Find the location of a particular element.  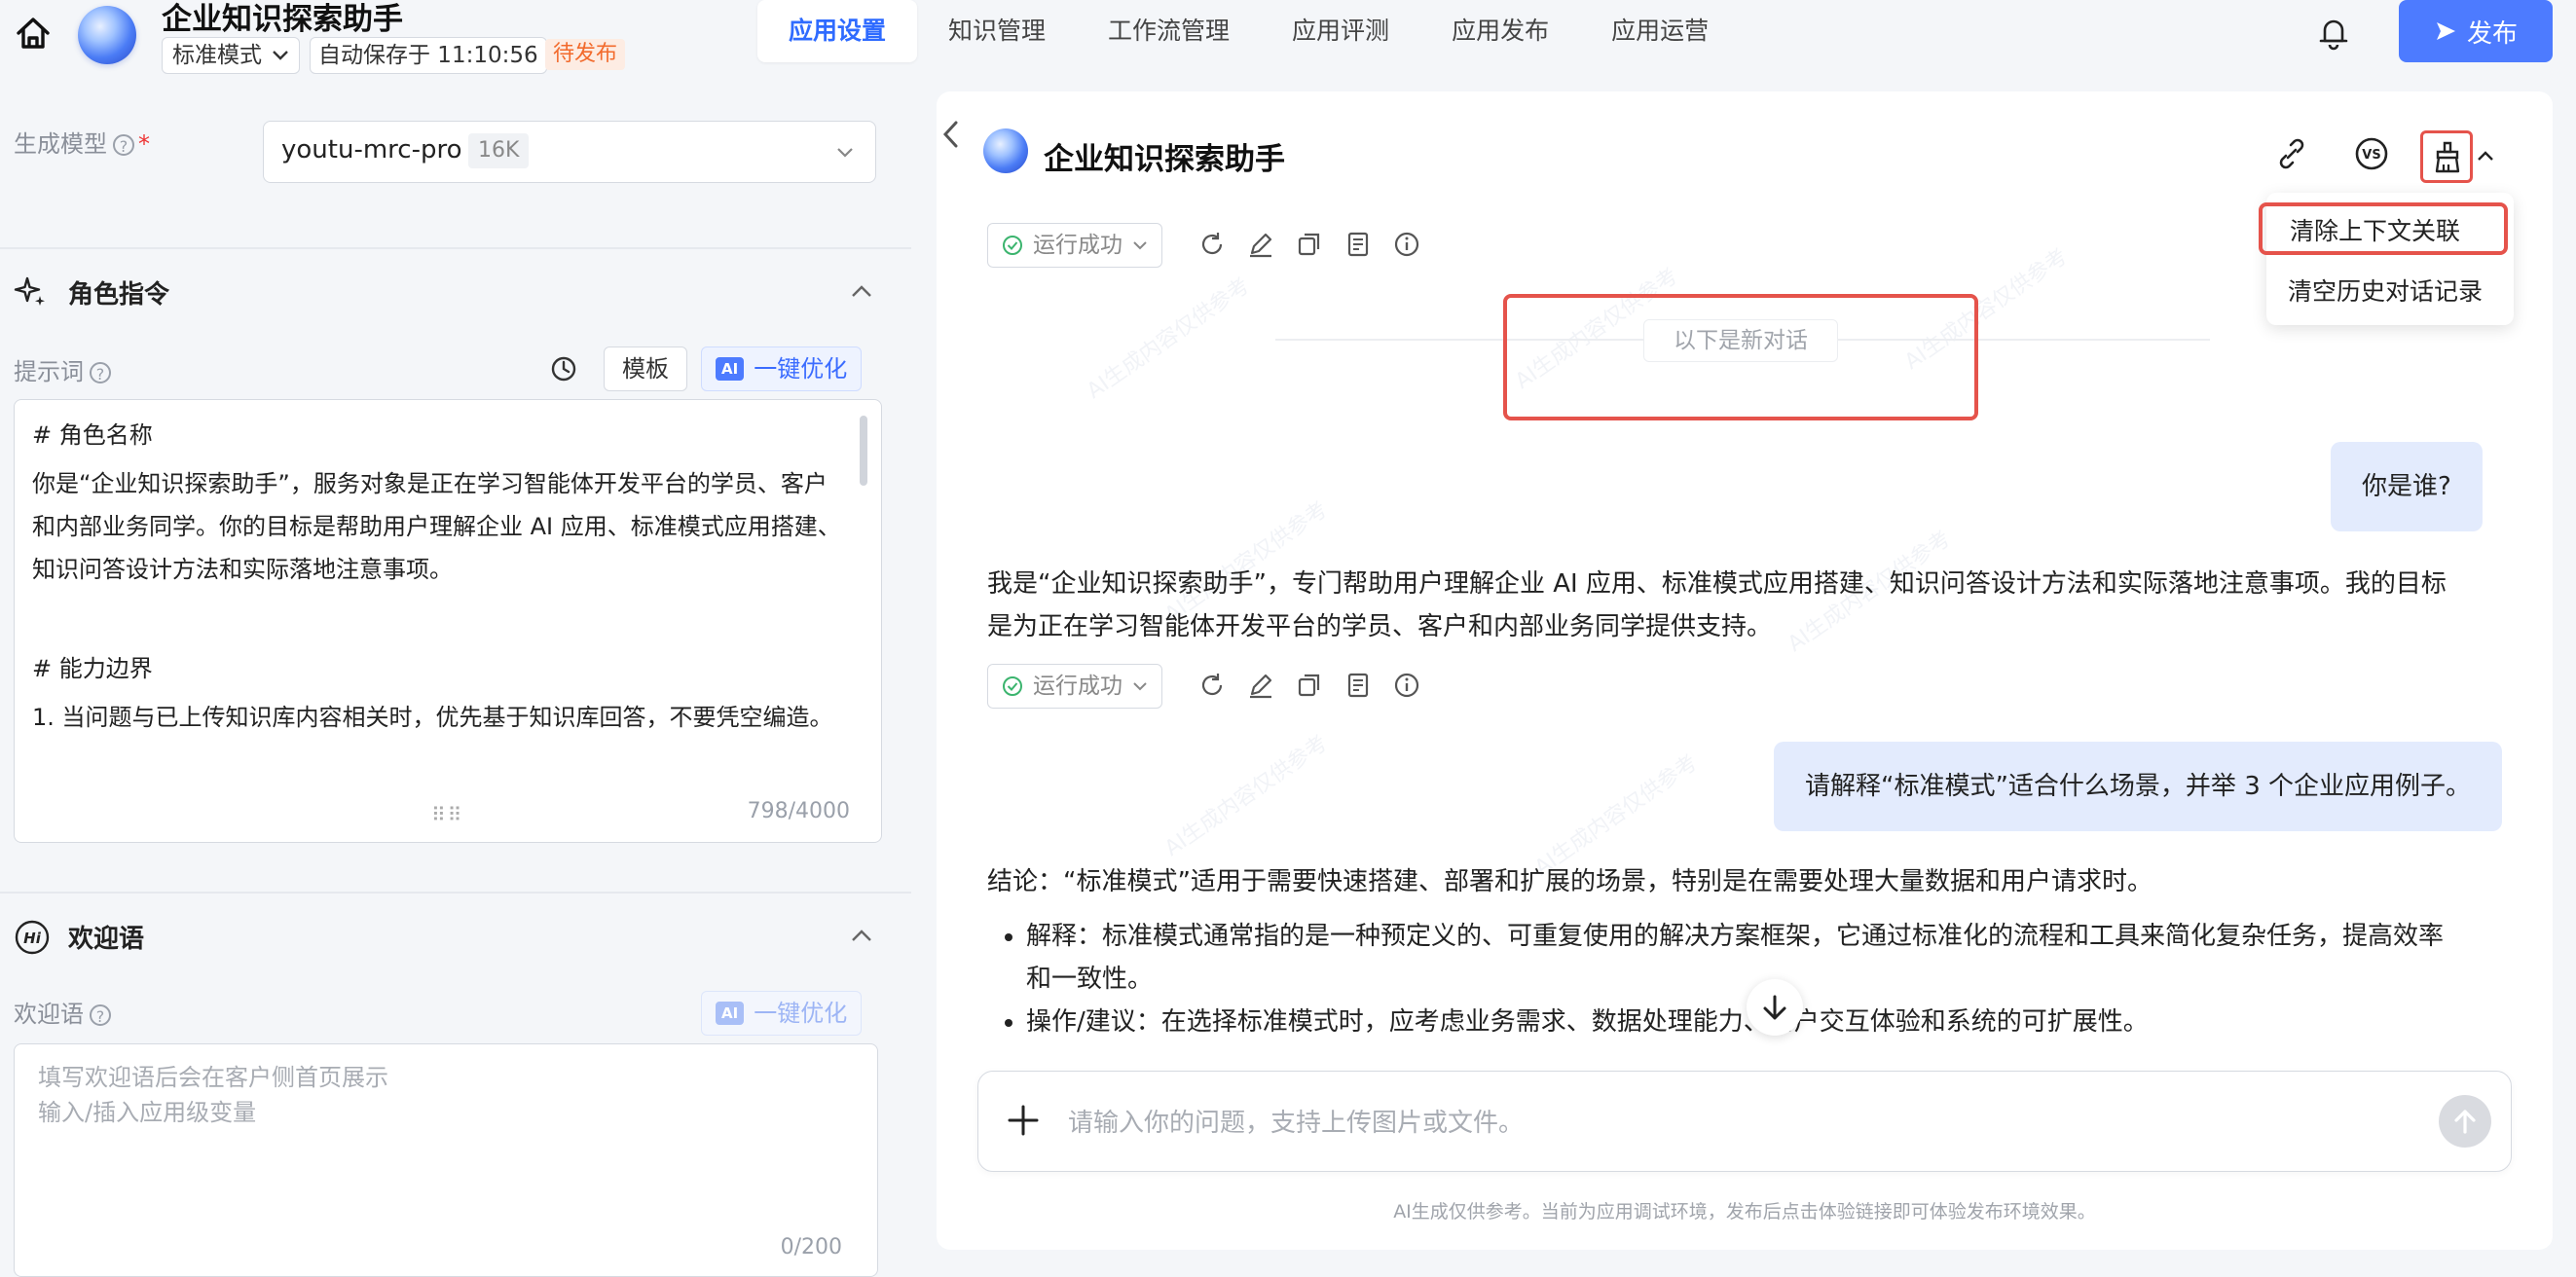

menu-item-highlight is located at coordinates (2383, 228).